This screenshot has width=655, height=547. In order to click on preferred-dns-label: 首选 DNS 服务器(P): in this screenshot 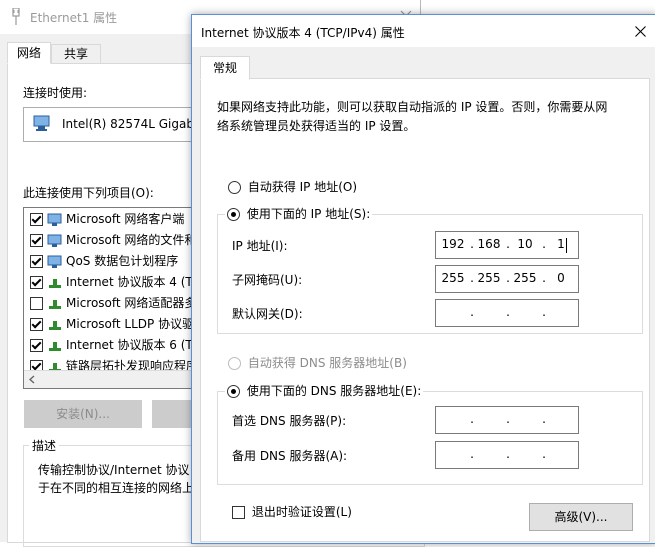, I will do `click(289, 421)`.